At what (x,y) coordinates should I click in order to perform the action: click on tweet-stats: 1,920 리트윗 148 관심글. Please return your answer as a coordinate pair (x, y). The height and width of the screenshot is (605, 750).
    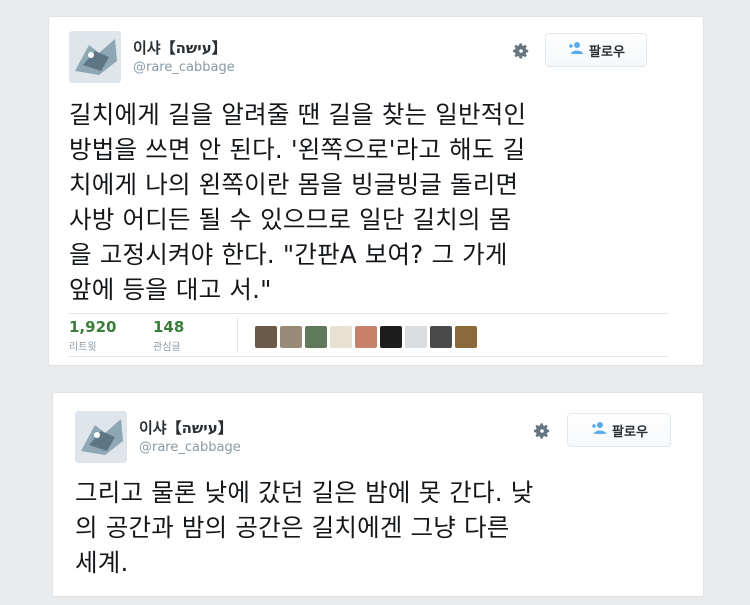
    Looking at the image, I should click on (369, 335).